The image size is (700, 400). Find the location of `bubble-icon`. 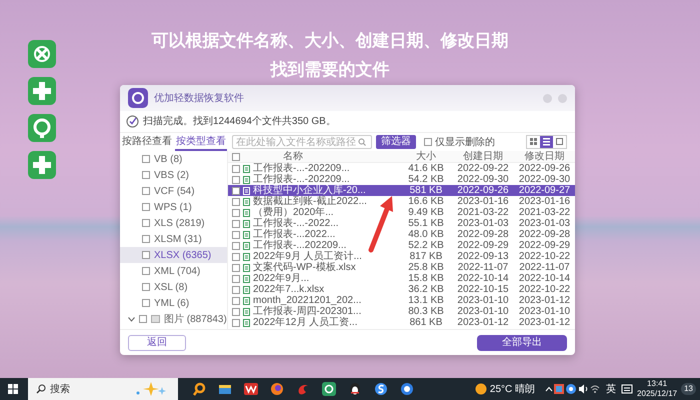

bubble-icon is located at coordinates (407, 389).